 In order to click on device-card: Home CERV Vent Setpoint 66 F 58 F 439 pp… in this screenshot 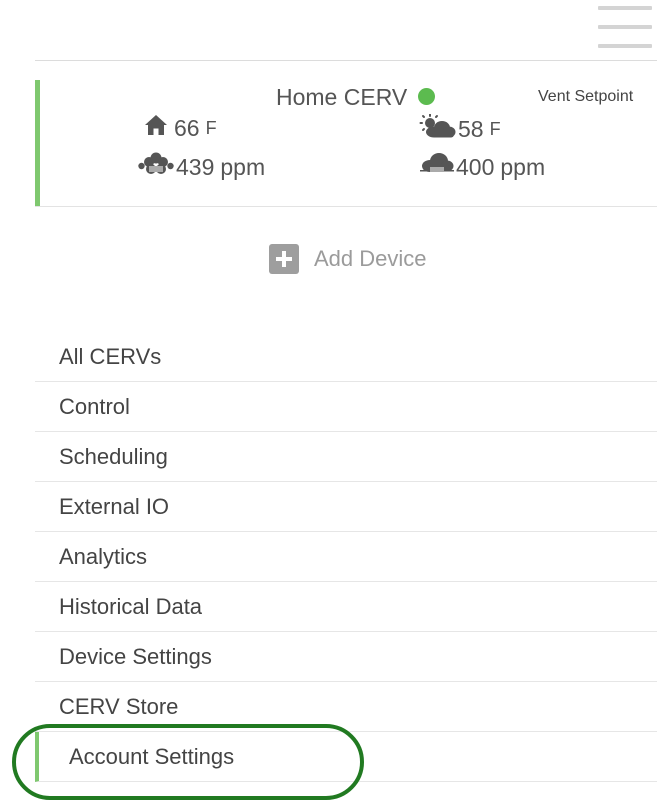, I will do `click(346, 143)`.